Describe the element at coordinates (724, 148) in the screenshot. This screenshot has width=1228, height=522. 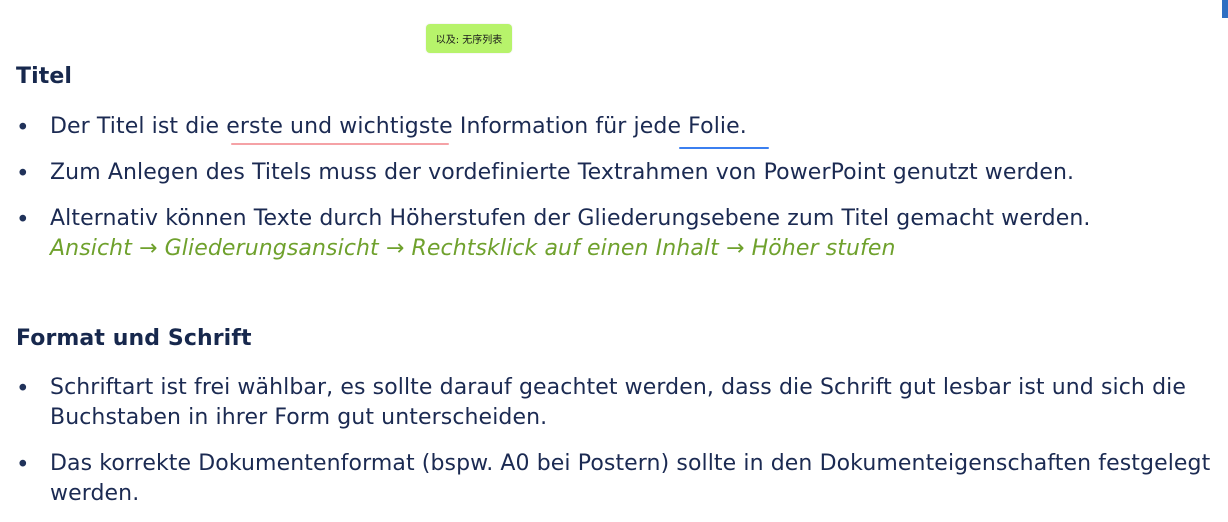
I see `spellcheck-underline-blue` at that location.